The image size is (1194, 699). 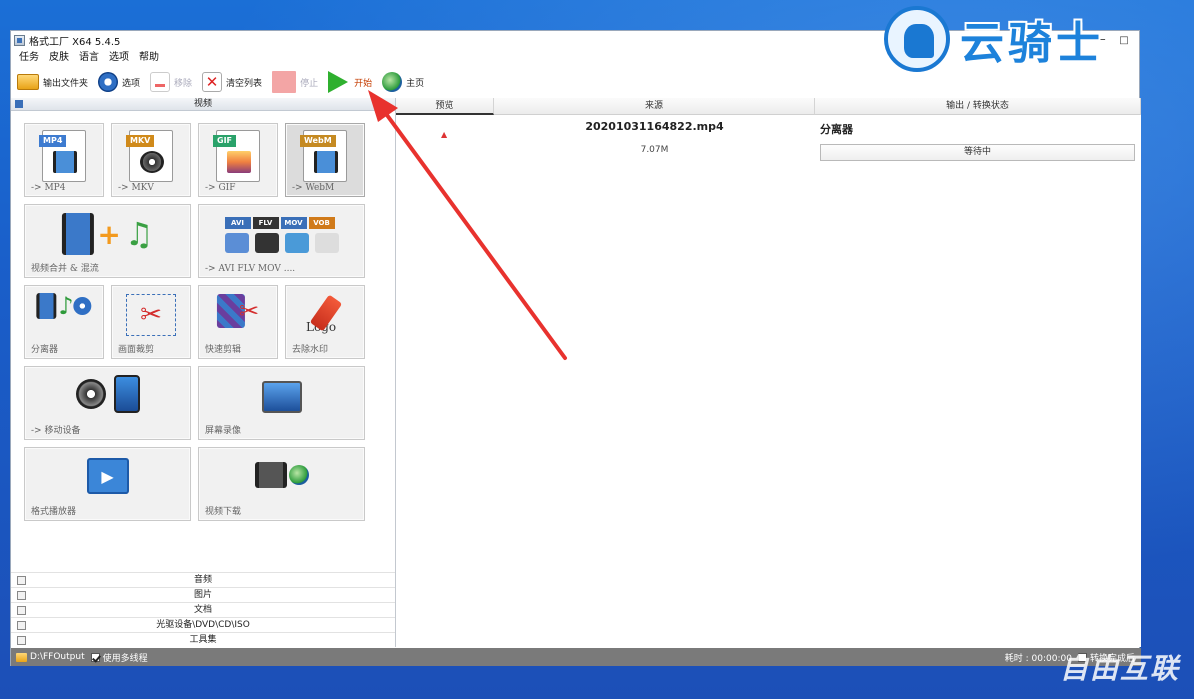 I want to click on home-label: 主页, so click(x=415, y=83).